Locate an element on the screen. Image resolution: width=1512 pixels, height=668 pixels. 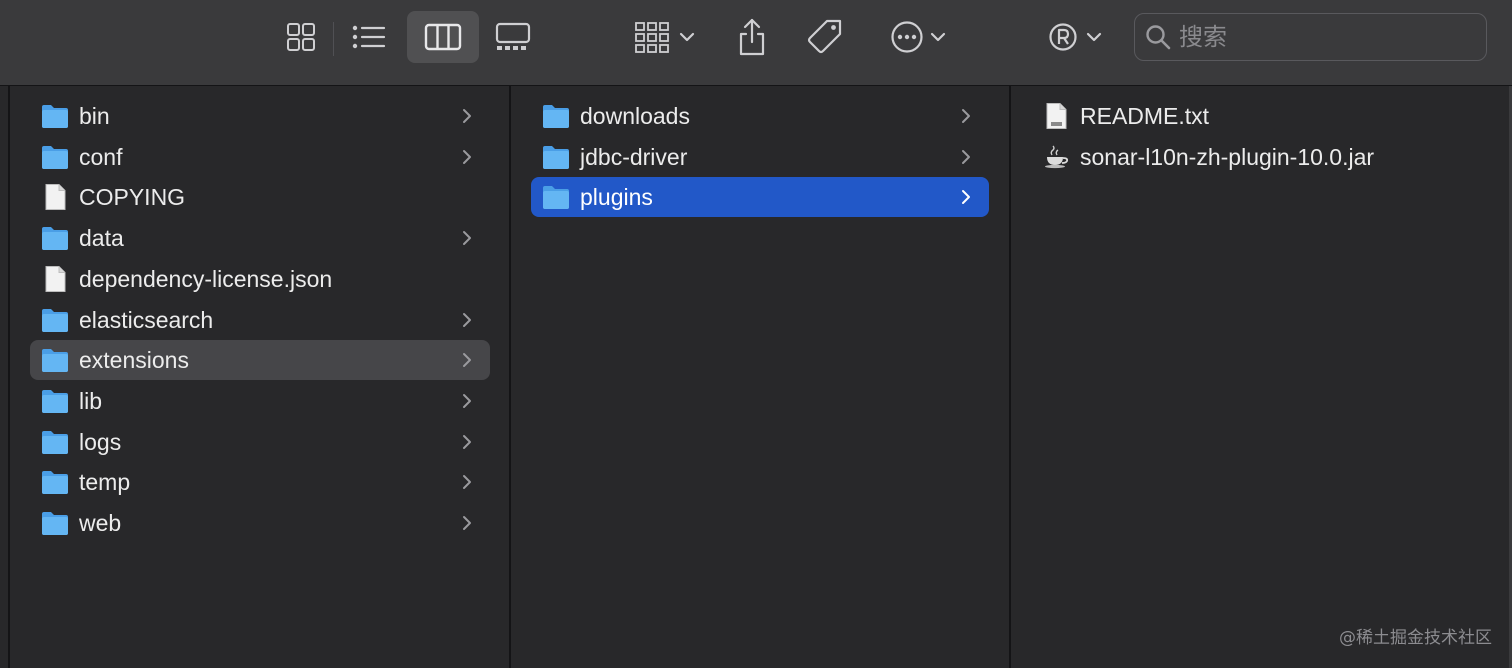
item-name: plugins is located at coordinates (616, 197).